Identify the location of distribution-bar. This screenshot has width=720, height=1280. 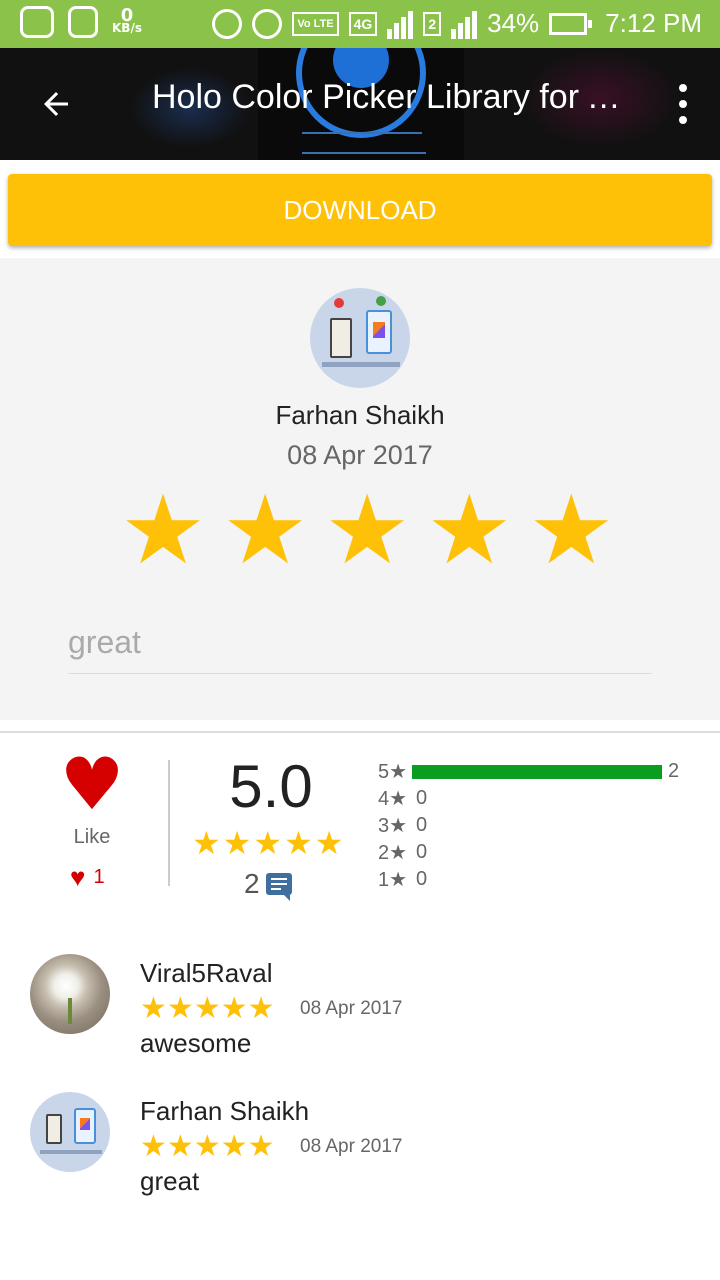
(537, 771).